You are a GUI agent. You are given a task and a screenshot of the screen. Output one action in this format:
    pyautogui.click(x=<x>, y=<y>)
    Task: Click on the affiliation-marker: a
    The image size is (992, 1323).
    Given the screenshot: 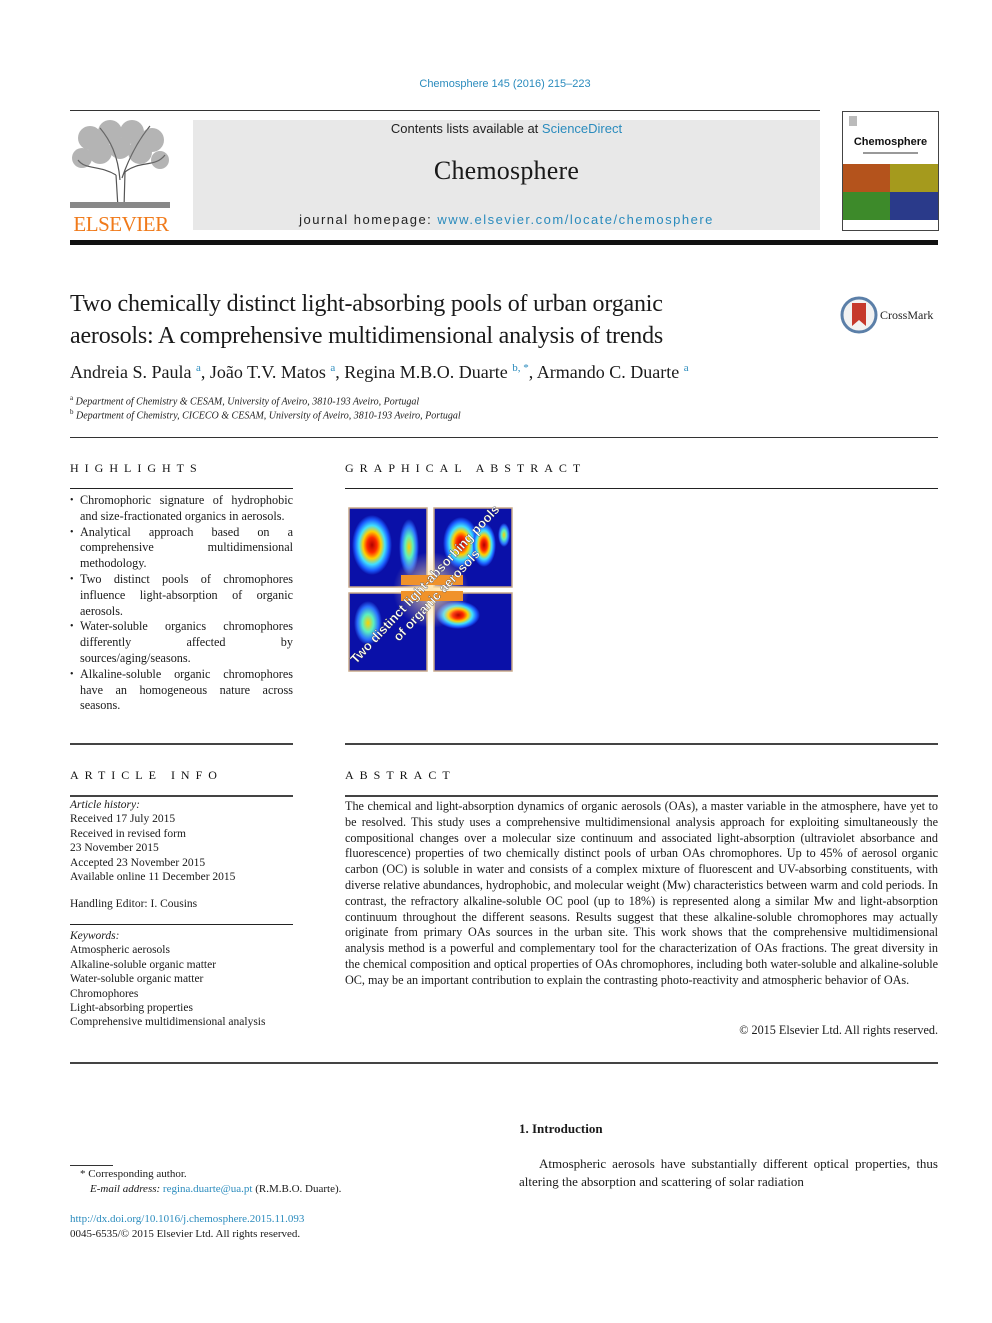 What is the action you would take?
    pyautogui.click(x=72, y=398)
    